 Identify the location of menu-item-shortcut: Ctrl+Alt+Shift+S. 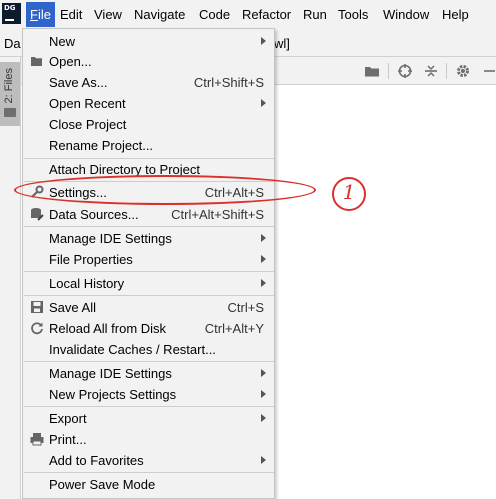
(217, 214).